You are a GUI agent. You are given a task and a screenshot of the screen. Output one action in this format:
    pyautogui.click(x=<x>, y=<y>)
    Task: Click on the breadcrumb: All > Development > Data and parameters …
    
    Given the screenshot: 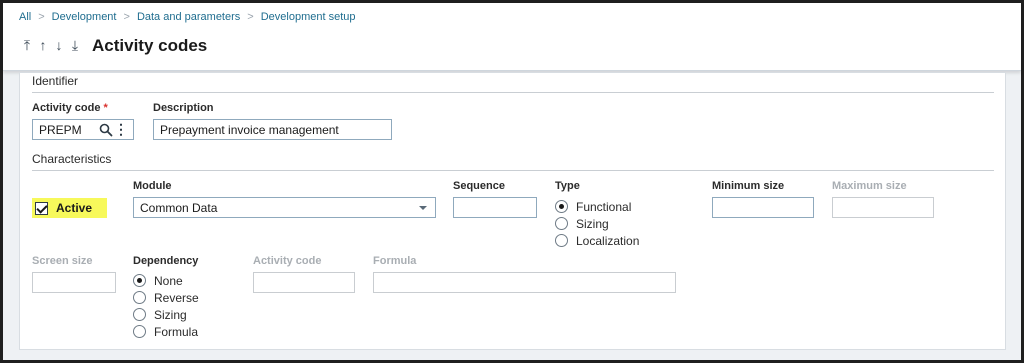 What is the action you would take?
    pyautogui.click(x=187, y=17)
    